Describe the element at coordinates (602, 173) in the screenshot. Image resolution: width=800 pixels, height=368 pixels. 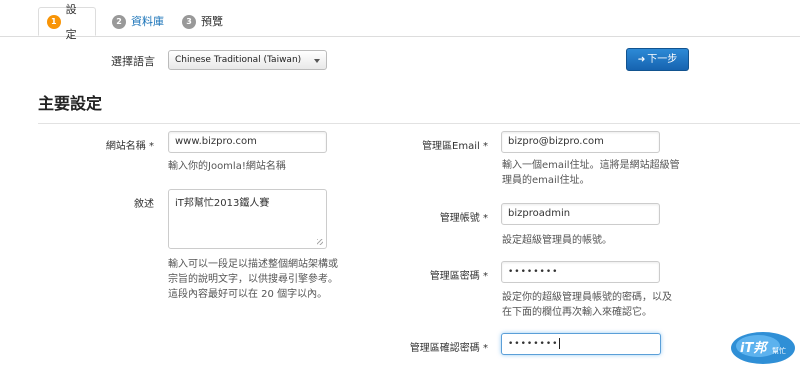
I see `admin-email-help: 輸入一個email住址。這將是網站超級管 理員的email住址。` at that location.